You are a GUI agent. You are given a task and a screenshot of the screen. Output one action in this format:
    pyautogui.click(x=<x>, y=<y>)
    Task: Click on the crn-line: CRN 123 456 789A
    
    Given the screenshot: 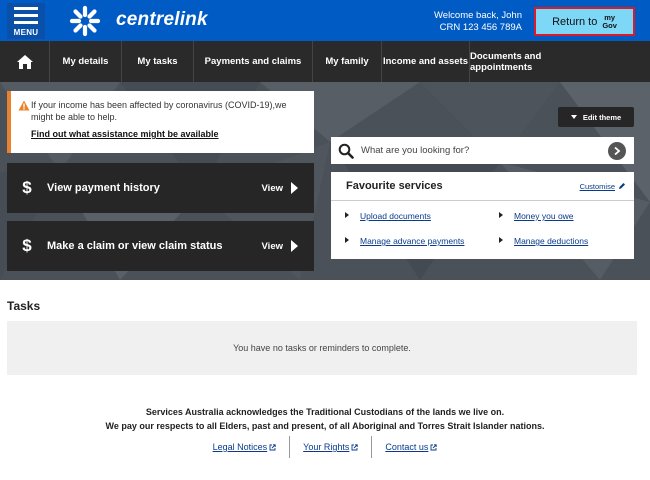 What is the action you would take?
    pyautogui.click(x=480, y=27)
    